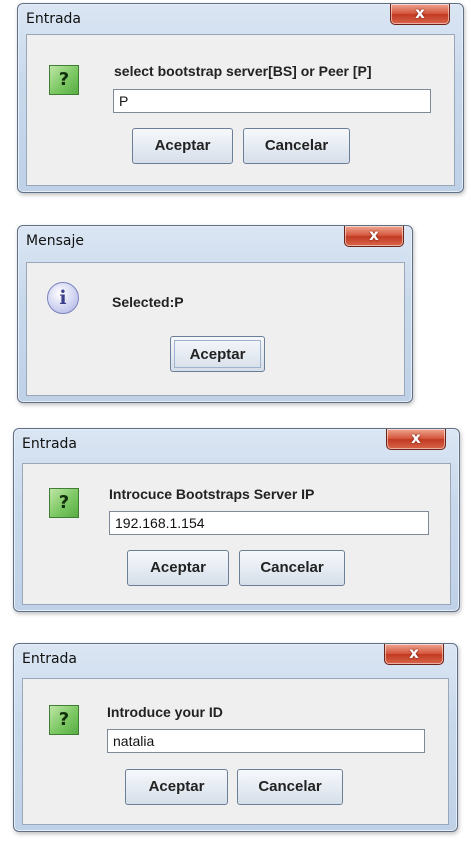 Image resolution: width=474 pixels, height=847 pixels. What do you see at coordinates (63, 298) in the screenshot?
I see `info-icon: i` at bounding box center [63, 298].